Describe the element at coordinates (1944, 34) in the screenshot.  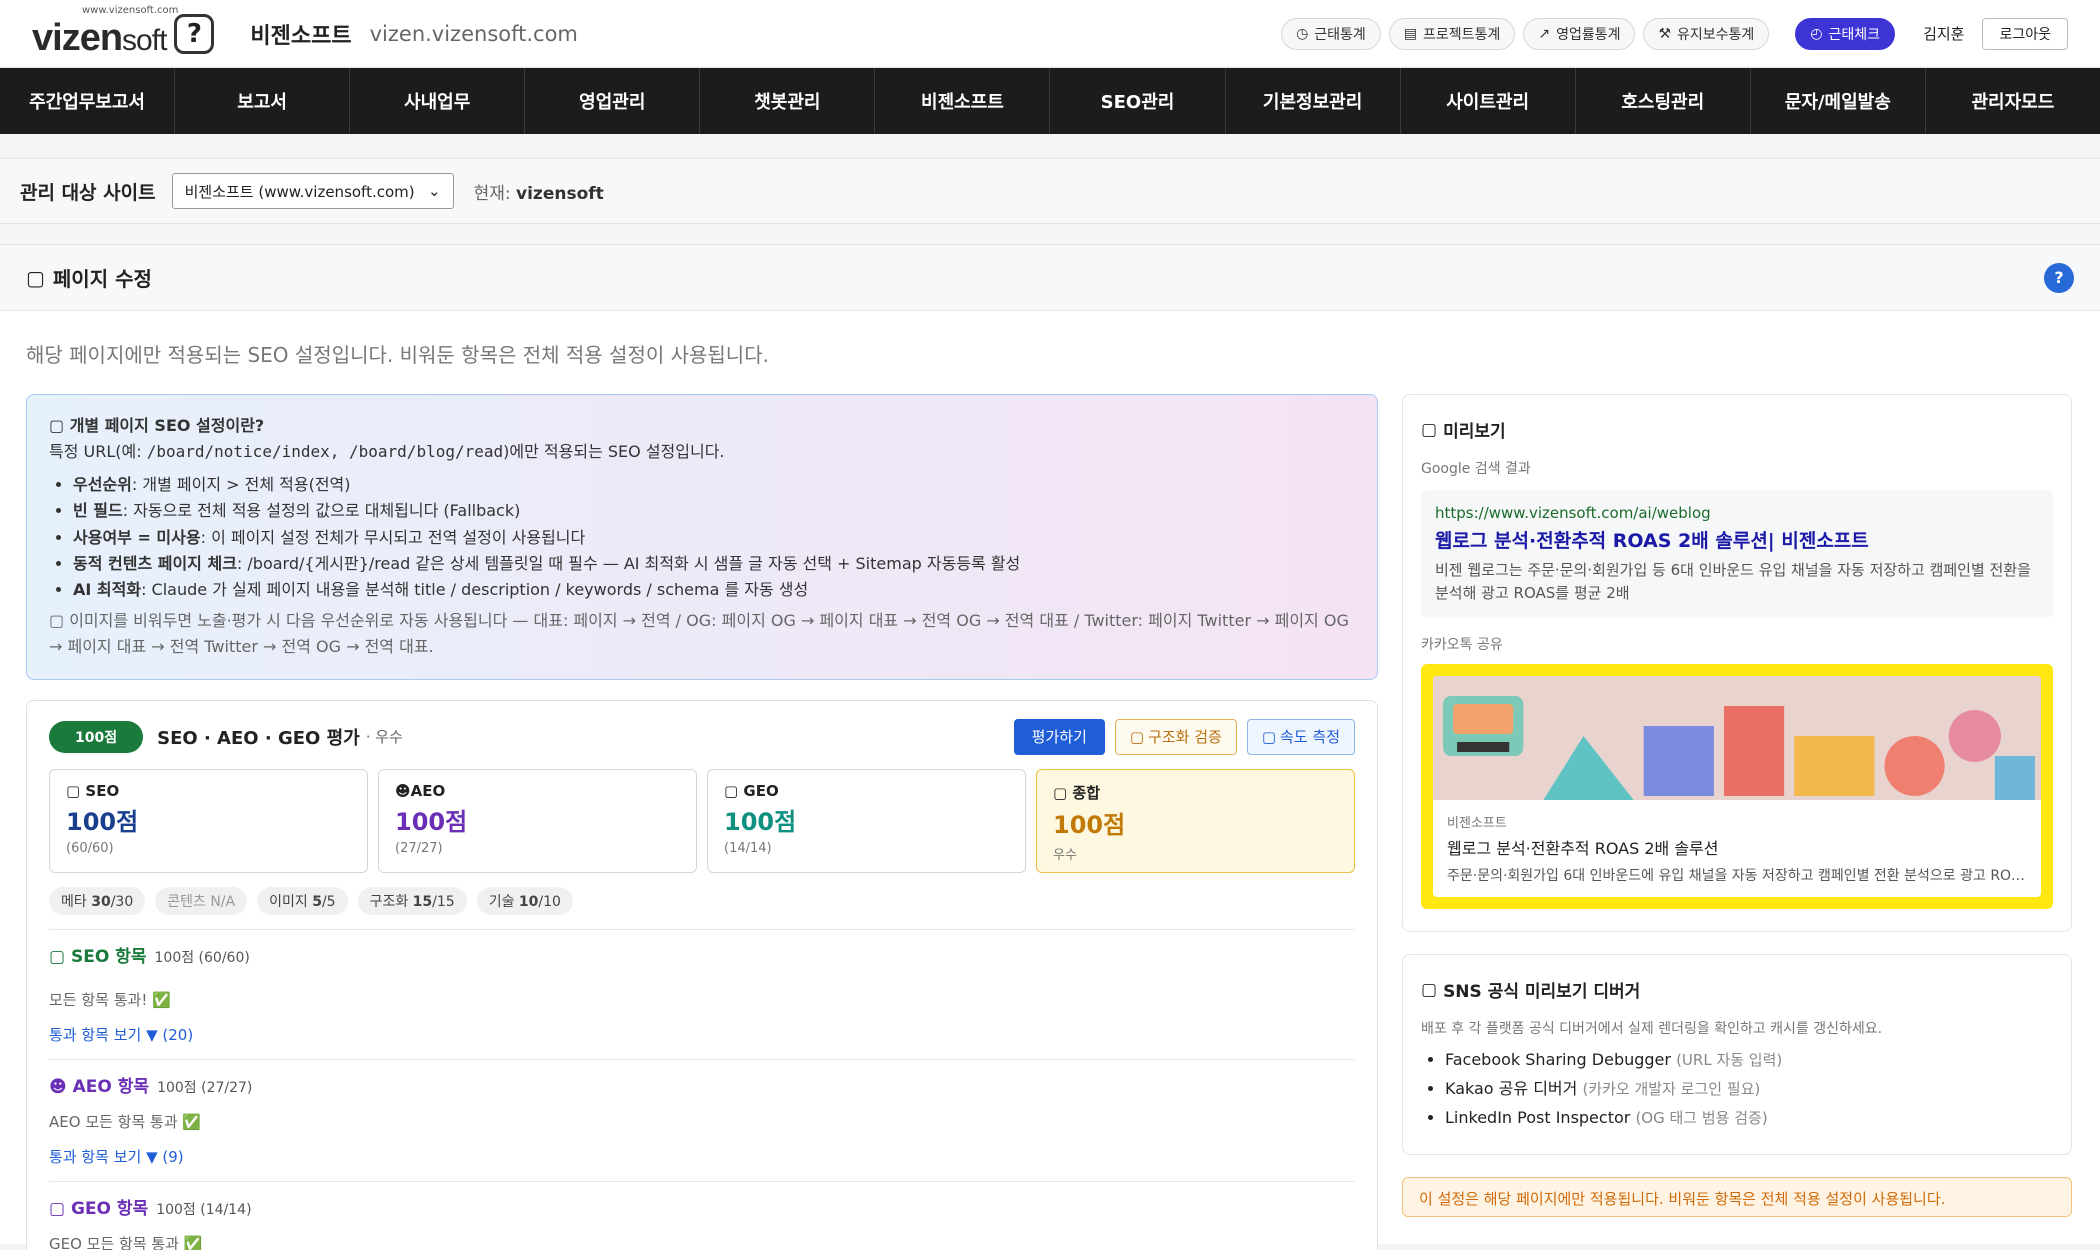
I see `user-name: 김지훈` at that location.